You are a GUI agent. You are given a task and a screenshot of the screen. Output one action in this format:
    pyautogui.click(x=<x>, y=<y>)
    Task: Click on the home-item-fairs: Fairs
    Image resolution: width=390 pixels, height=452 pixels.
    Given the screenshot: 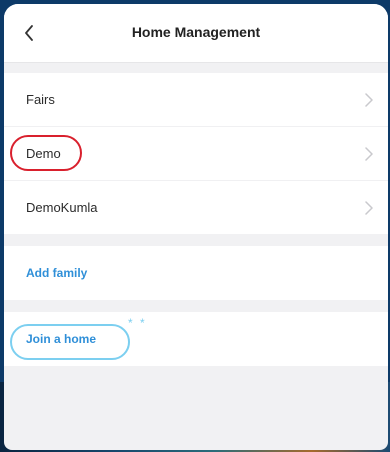 What is the action you would take?
    pyautogui.click(x=196, y=99)
    